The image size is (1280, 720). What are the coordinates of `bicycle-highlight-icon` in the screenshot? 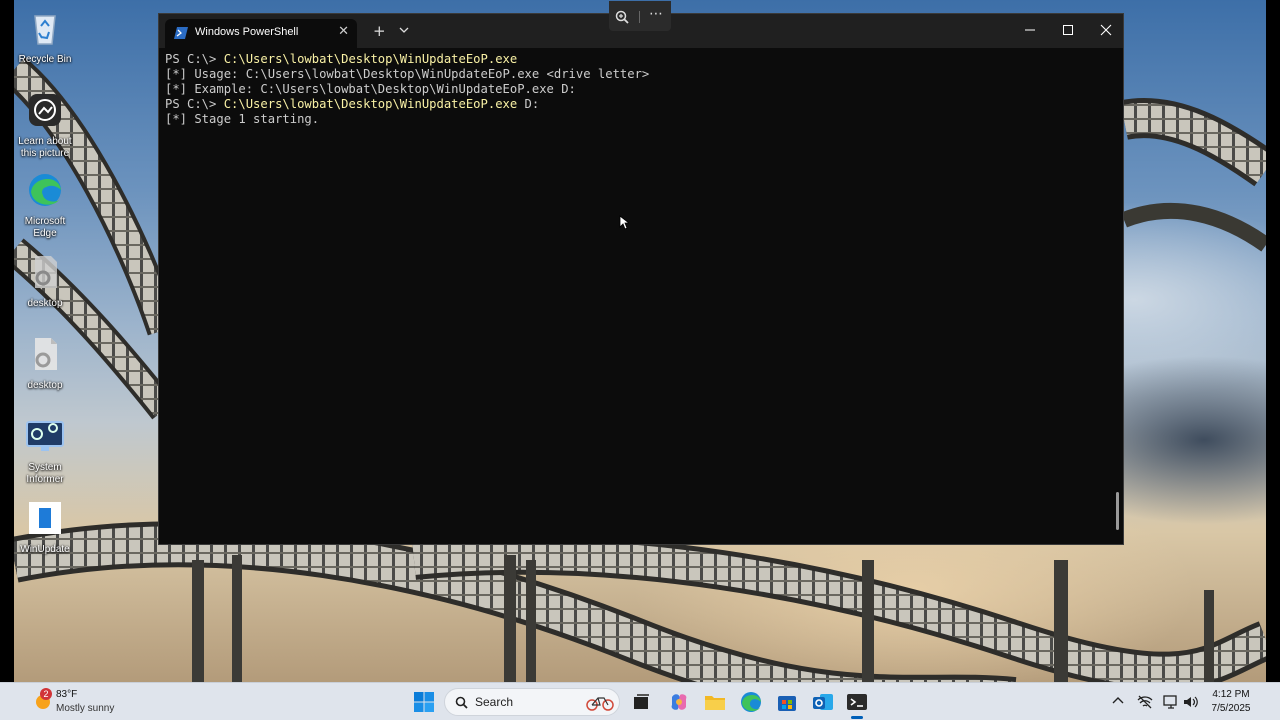 It's located at (600, 704).